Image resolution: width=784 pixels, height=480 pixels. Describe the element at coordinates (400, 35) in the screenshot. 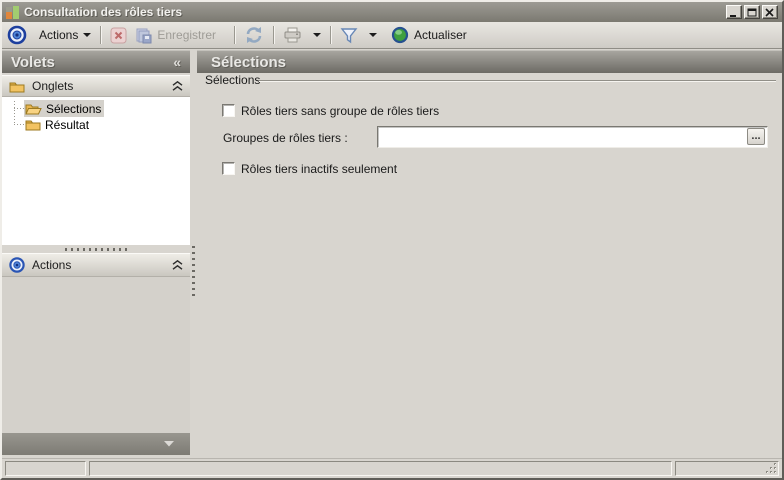

I see `actualiser-icon` at that location.